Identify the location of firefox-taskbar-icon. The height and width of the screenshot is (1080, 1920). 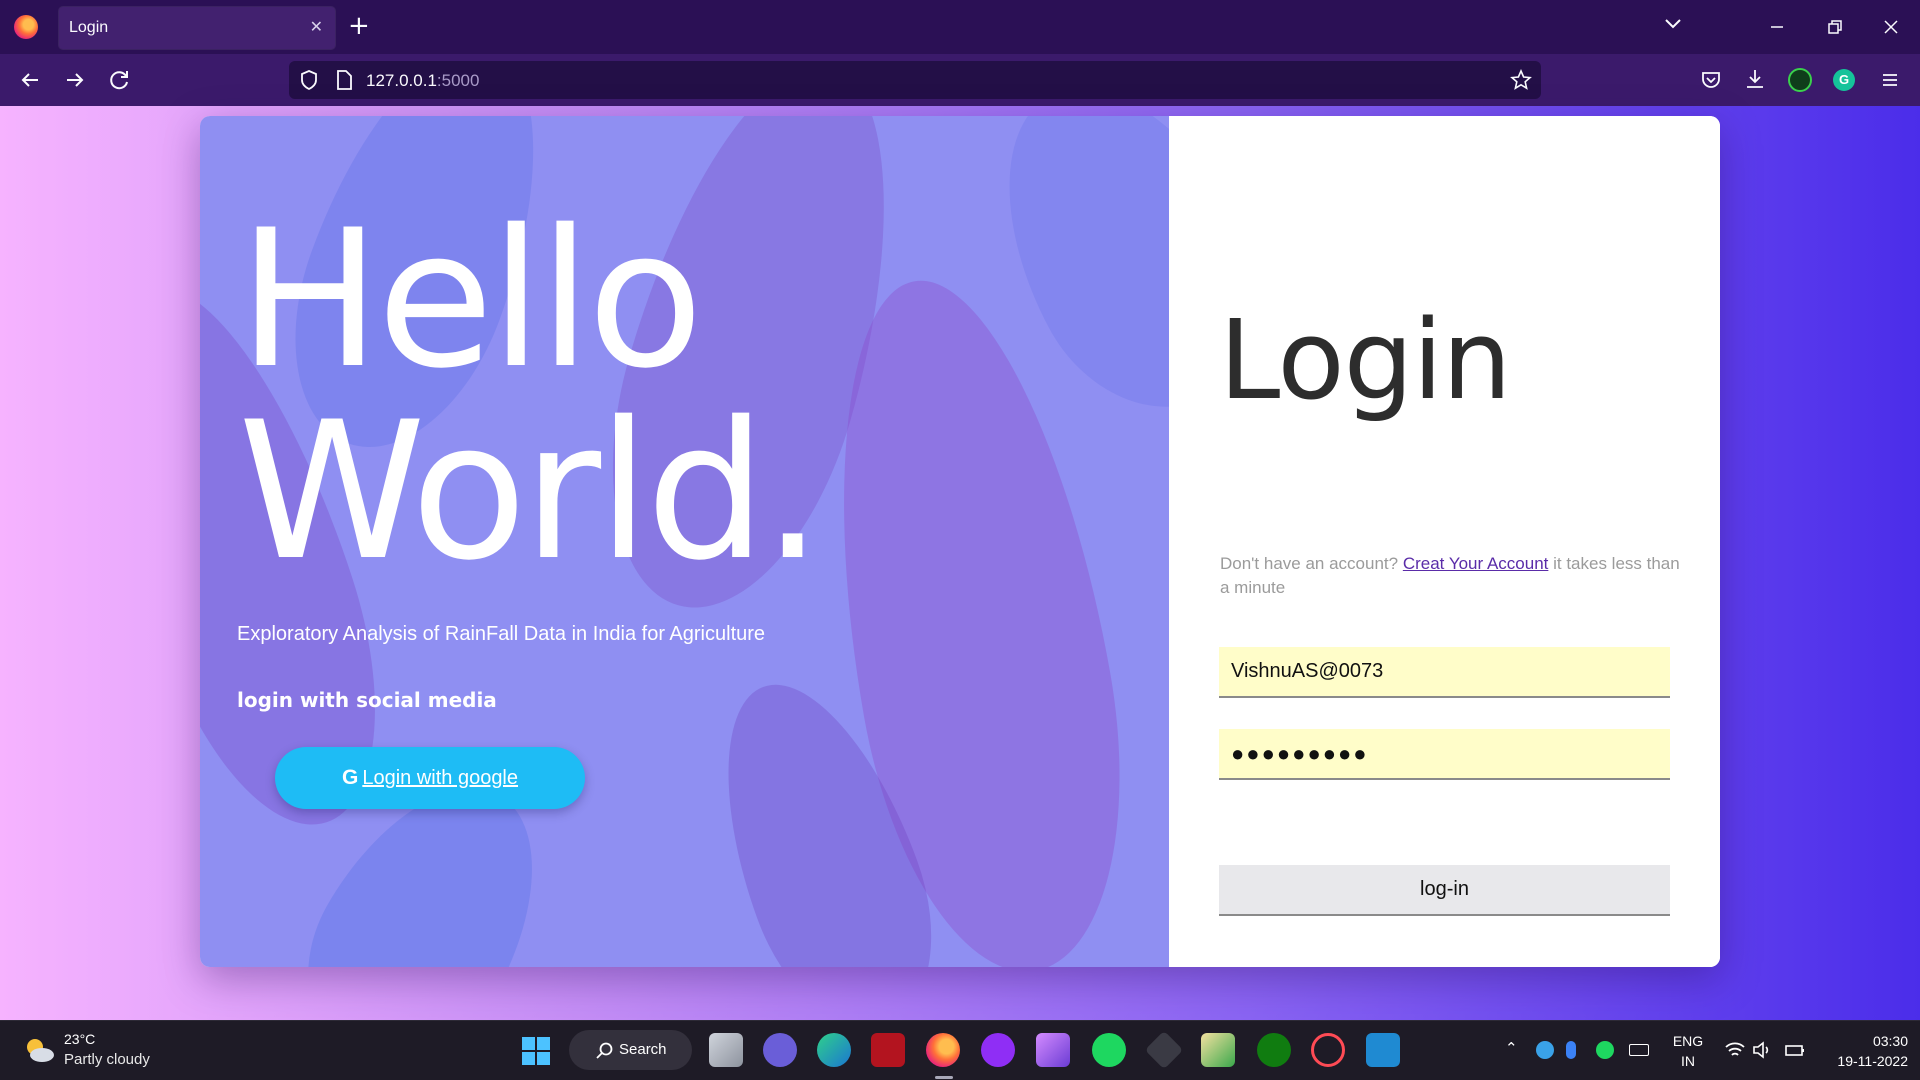
(943, 1050).